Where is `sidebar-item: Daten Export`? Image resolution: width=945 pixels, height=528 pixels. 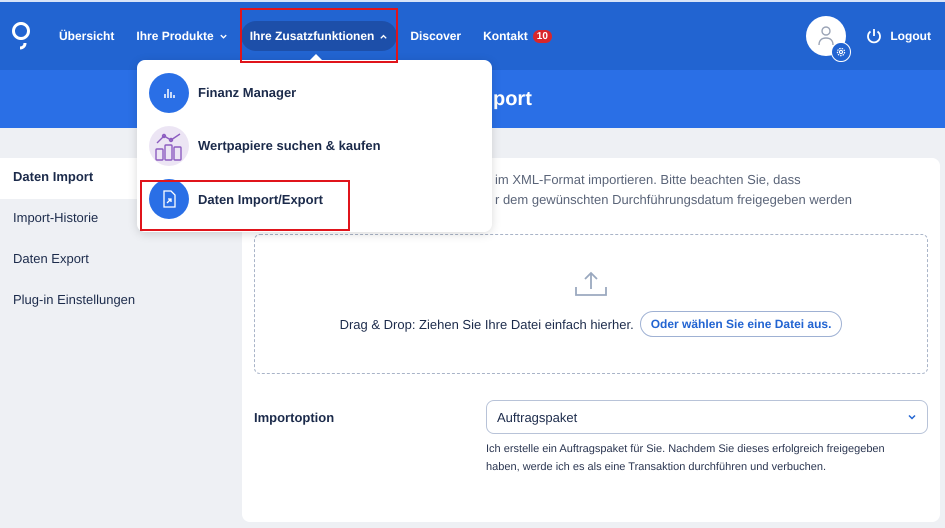 sidebar-item: Daten Export is located at coordinates (120, 260).